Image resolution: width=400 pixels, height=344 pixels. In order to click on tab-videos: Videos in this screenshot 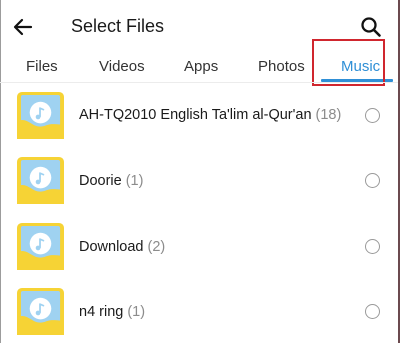, I will do `click(122, 66)`.